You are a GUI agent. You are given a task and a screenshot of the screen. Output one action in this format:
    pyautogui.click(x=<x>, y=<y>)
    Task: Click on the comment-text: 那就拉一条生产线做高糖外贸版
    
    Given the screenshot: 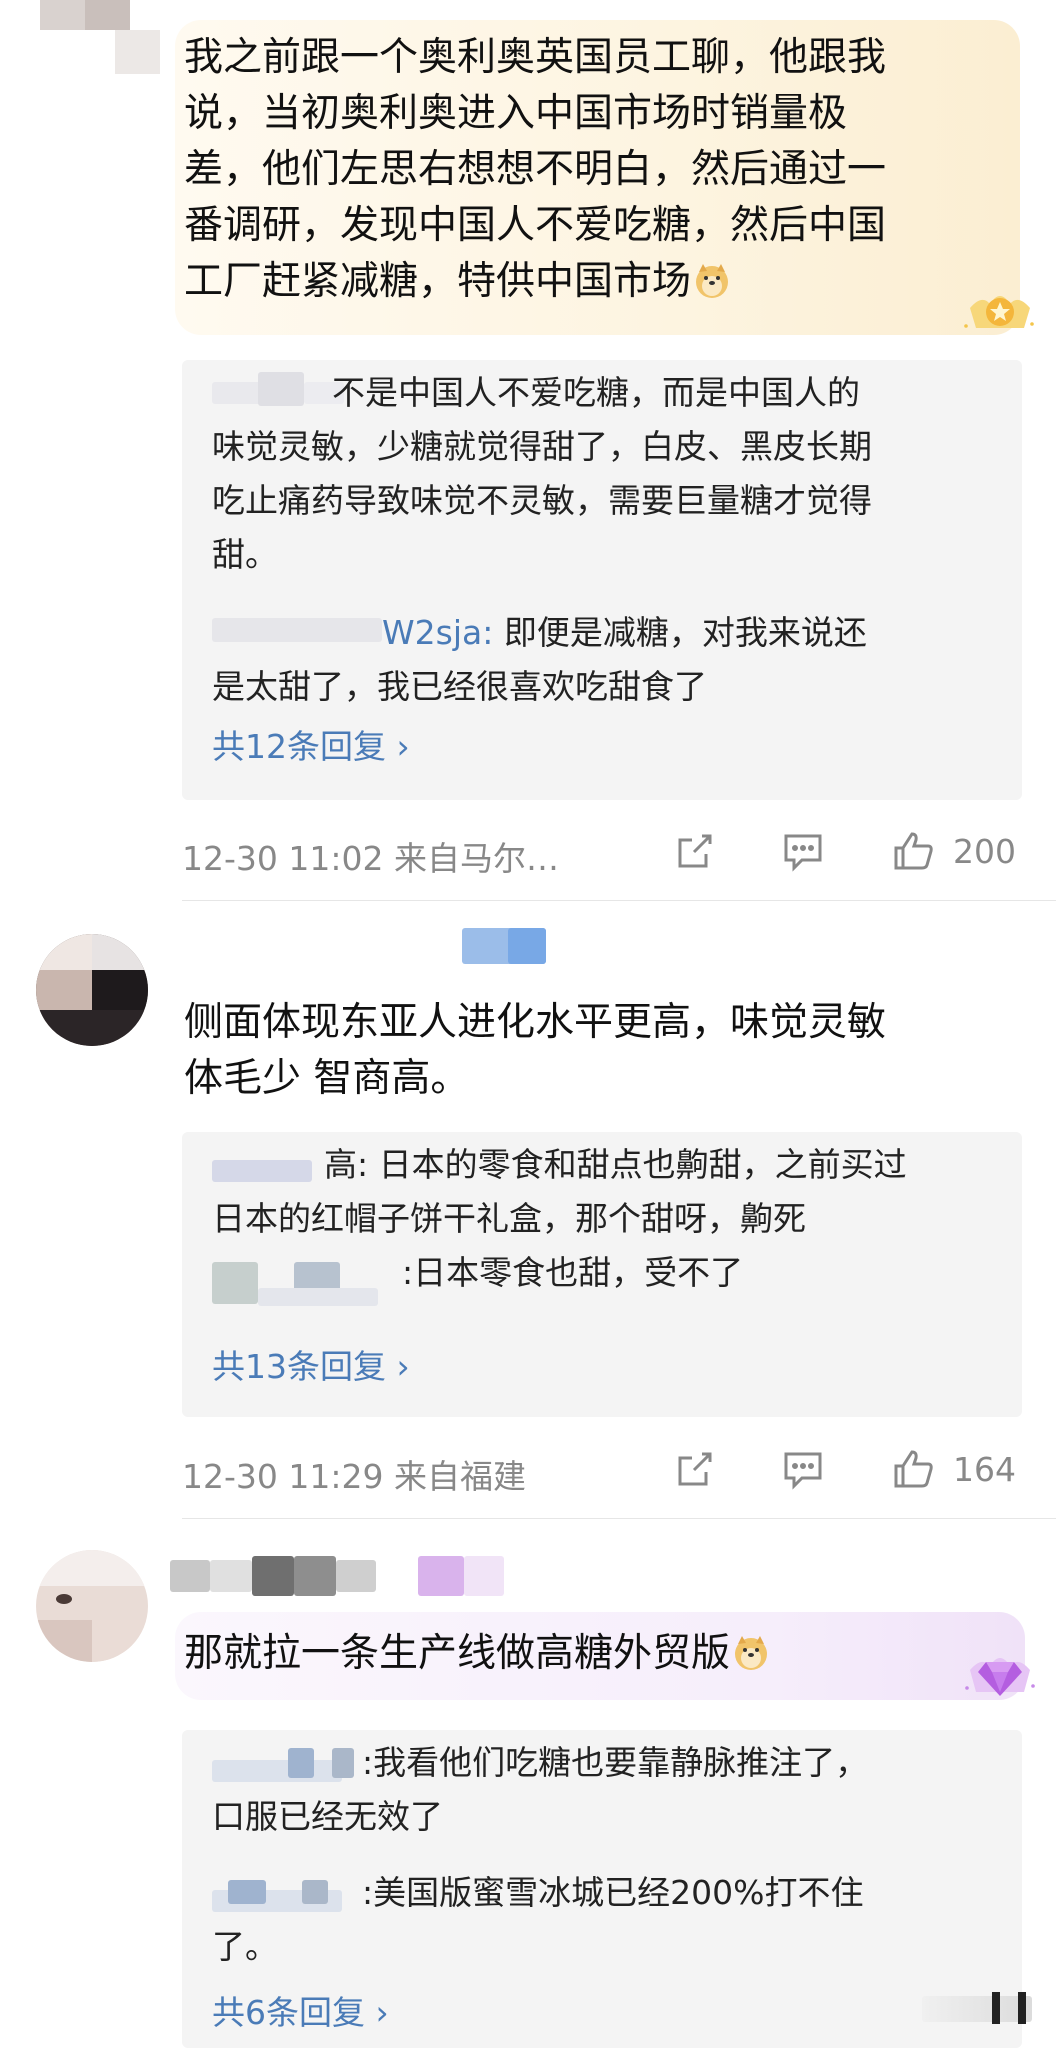 What is the action you would take?
    pyautogui.click(x=594, y=1654)
    